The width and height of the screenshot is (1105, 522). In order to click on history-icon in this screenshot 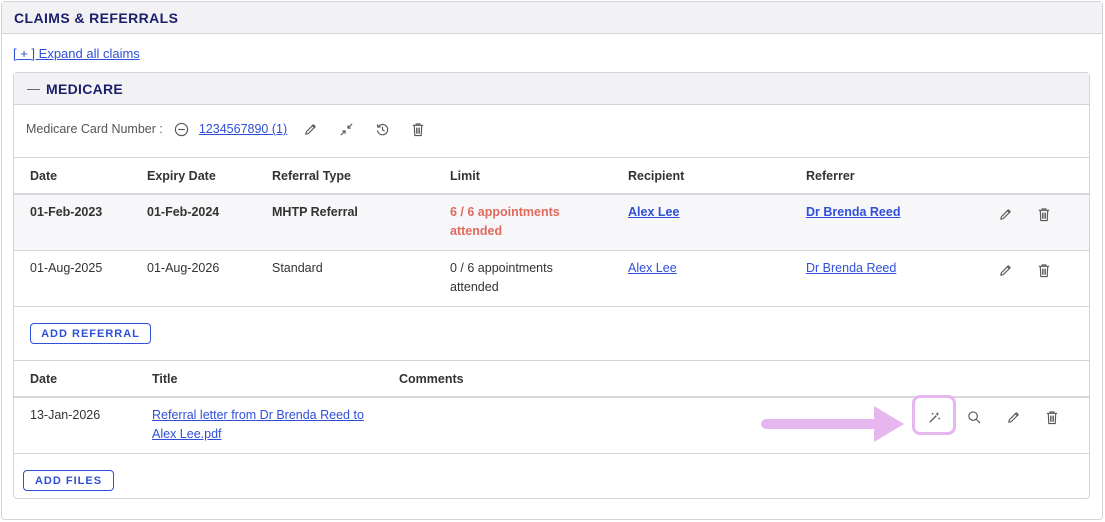, I will do `click(382, 129)`.